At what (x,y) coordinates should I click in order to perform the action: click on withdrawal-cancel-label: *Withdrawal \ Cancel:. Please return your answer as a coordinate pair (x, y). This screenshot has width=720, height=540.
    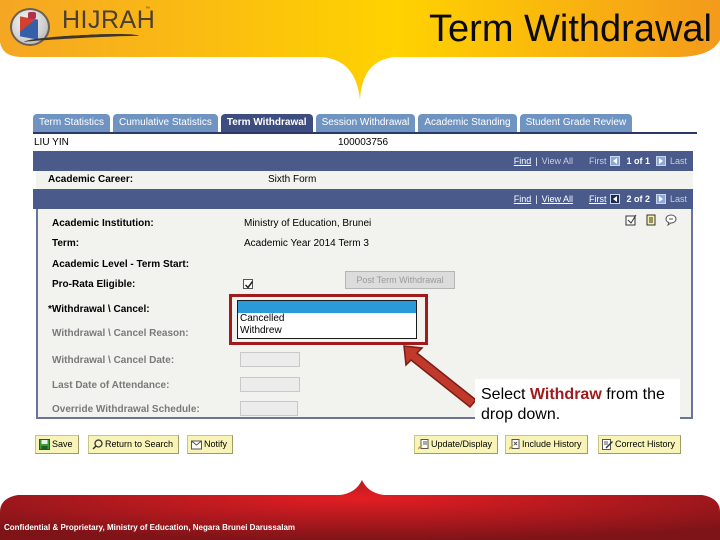
    Looking at the image, I should click on (99, 309).